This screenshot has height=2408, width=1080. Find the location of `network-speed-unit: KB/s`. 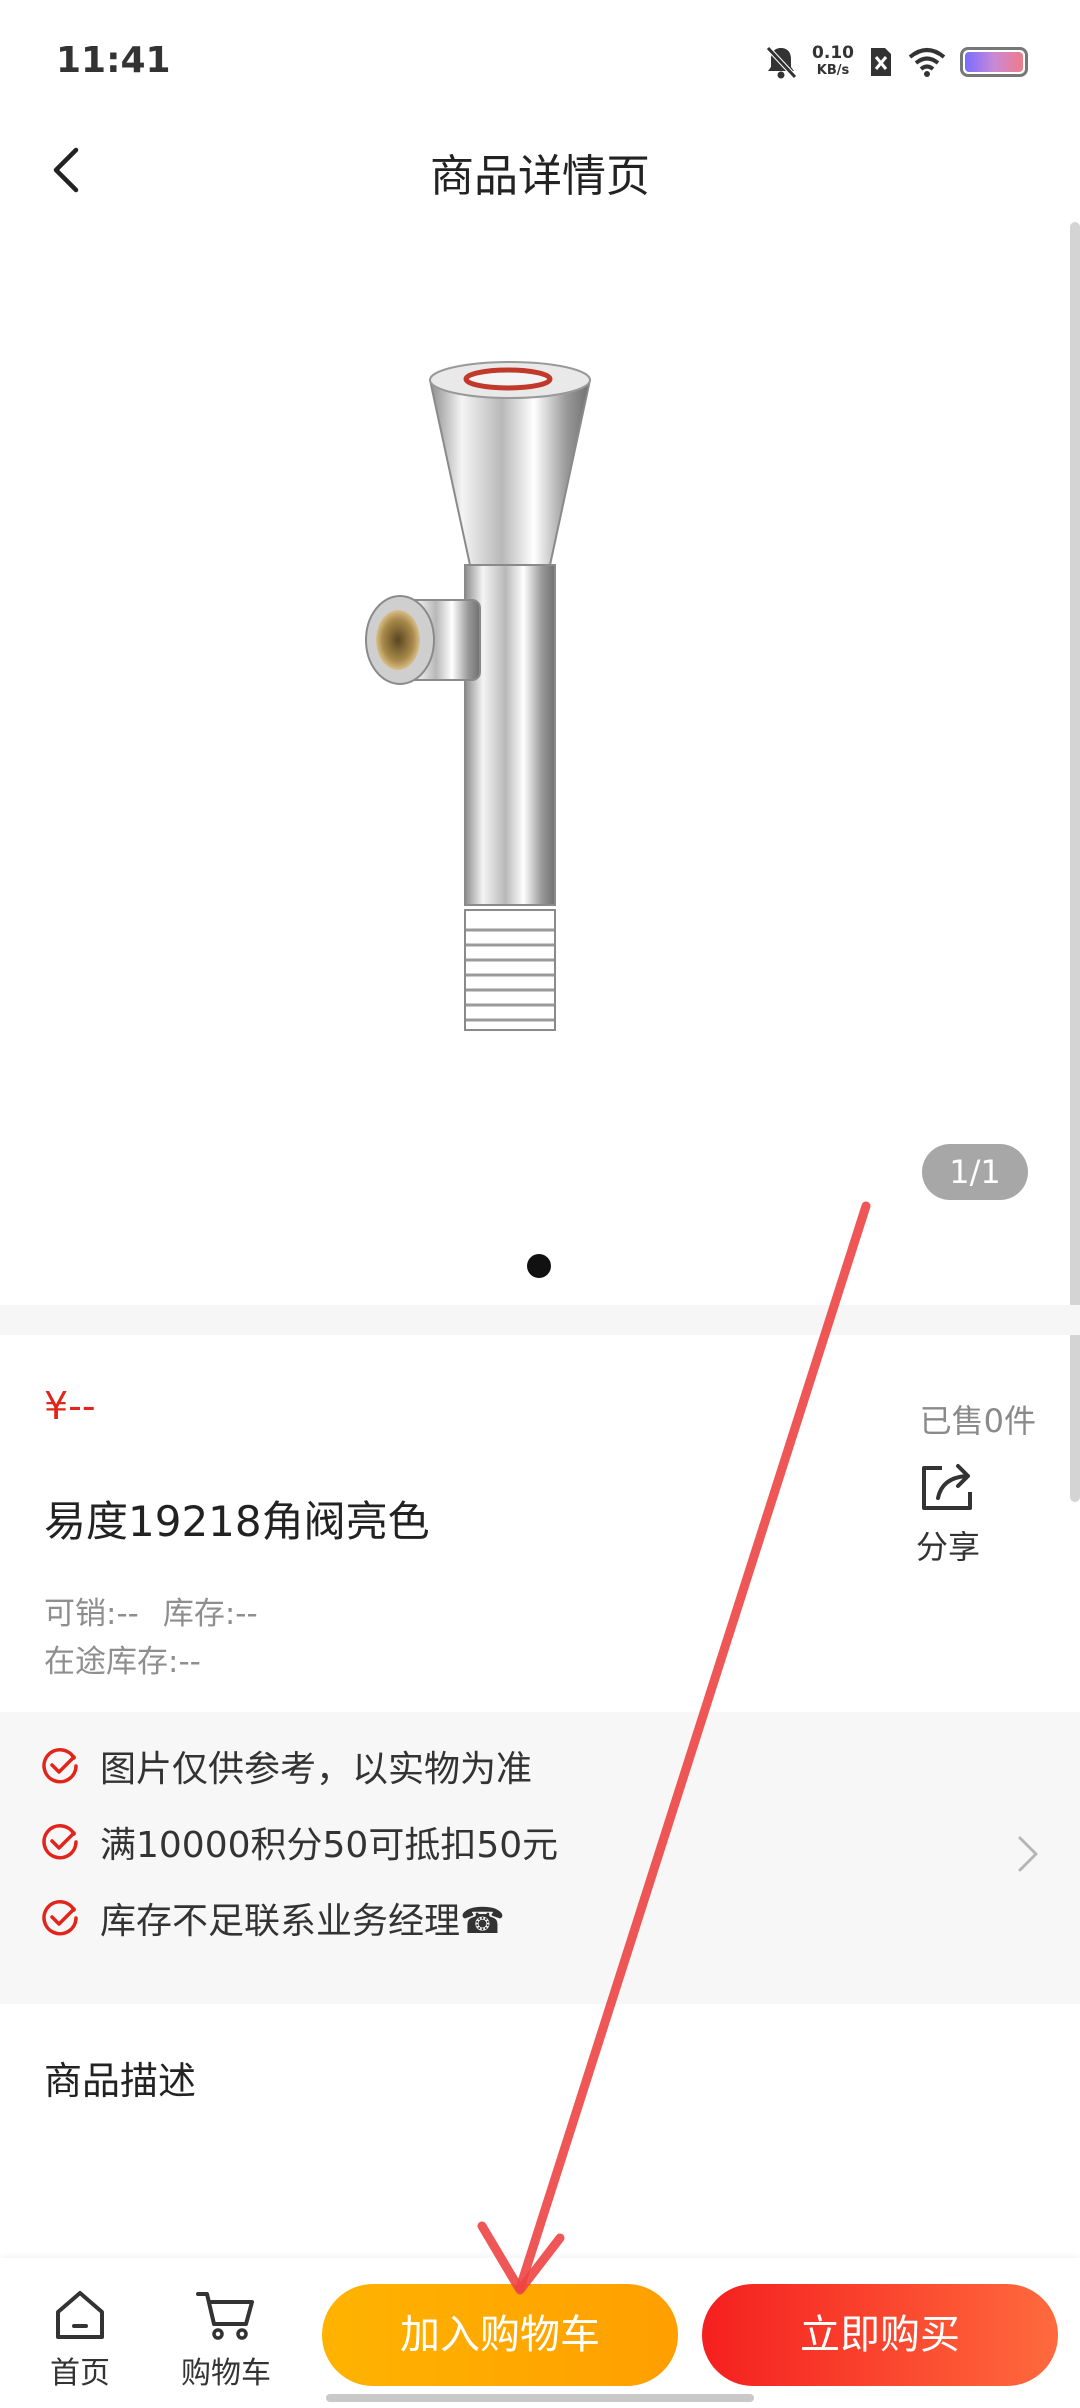

network-speed-unit: KB/s is located at coordinates (833, 70).